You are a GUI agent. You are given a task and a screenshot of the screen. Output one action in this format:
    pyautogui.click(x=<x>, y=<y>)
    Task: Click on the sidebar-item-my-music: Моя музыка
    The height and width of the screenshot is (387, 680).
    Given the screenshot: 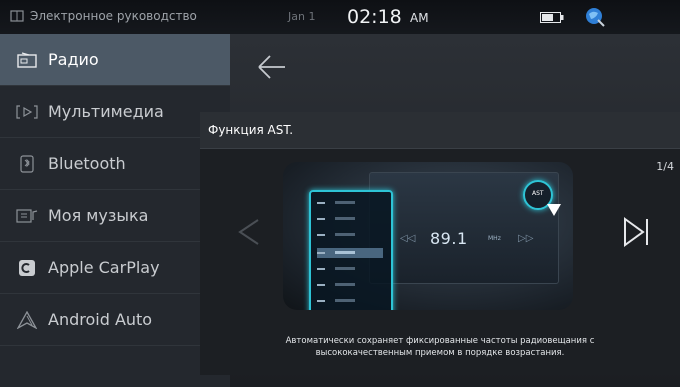 What is the action you would take?
    pyautogui.click(x=115, y=216)
    